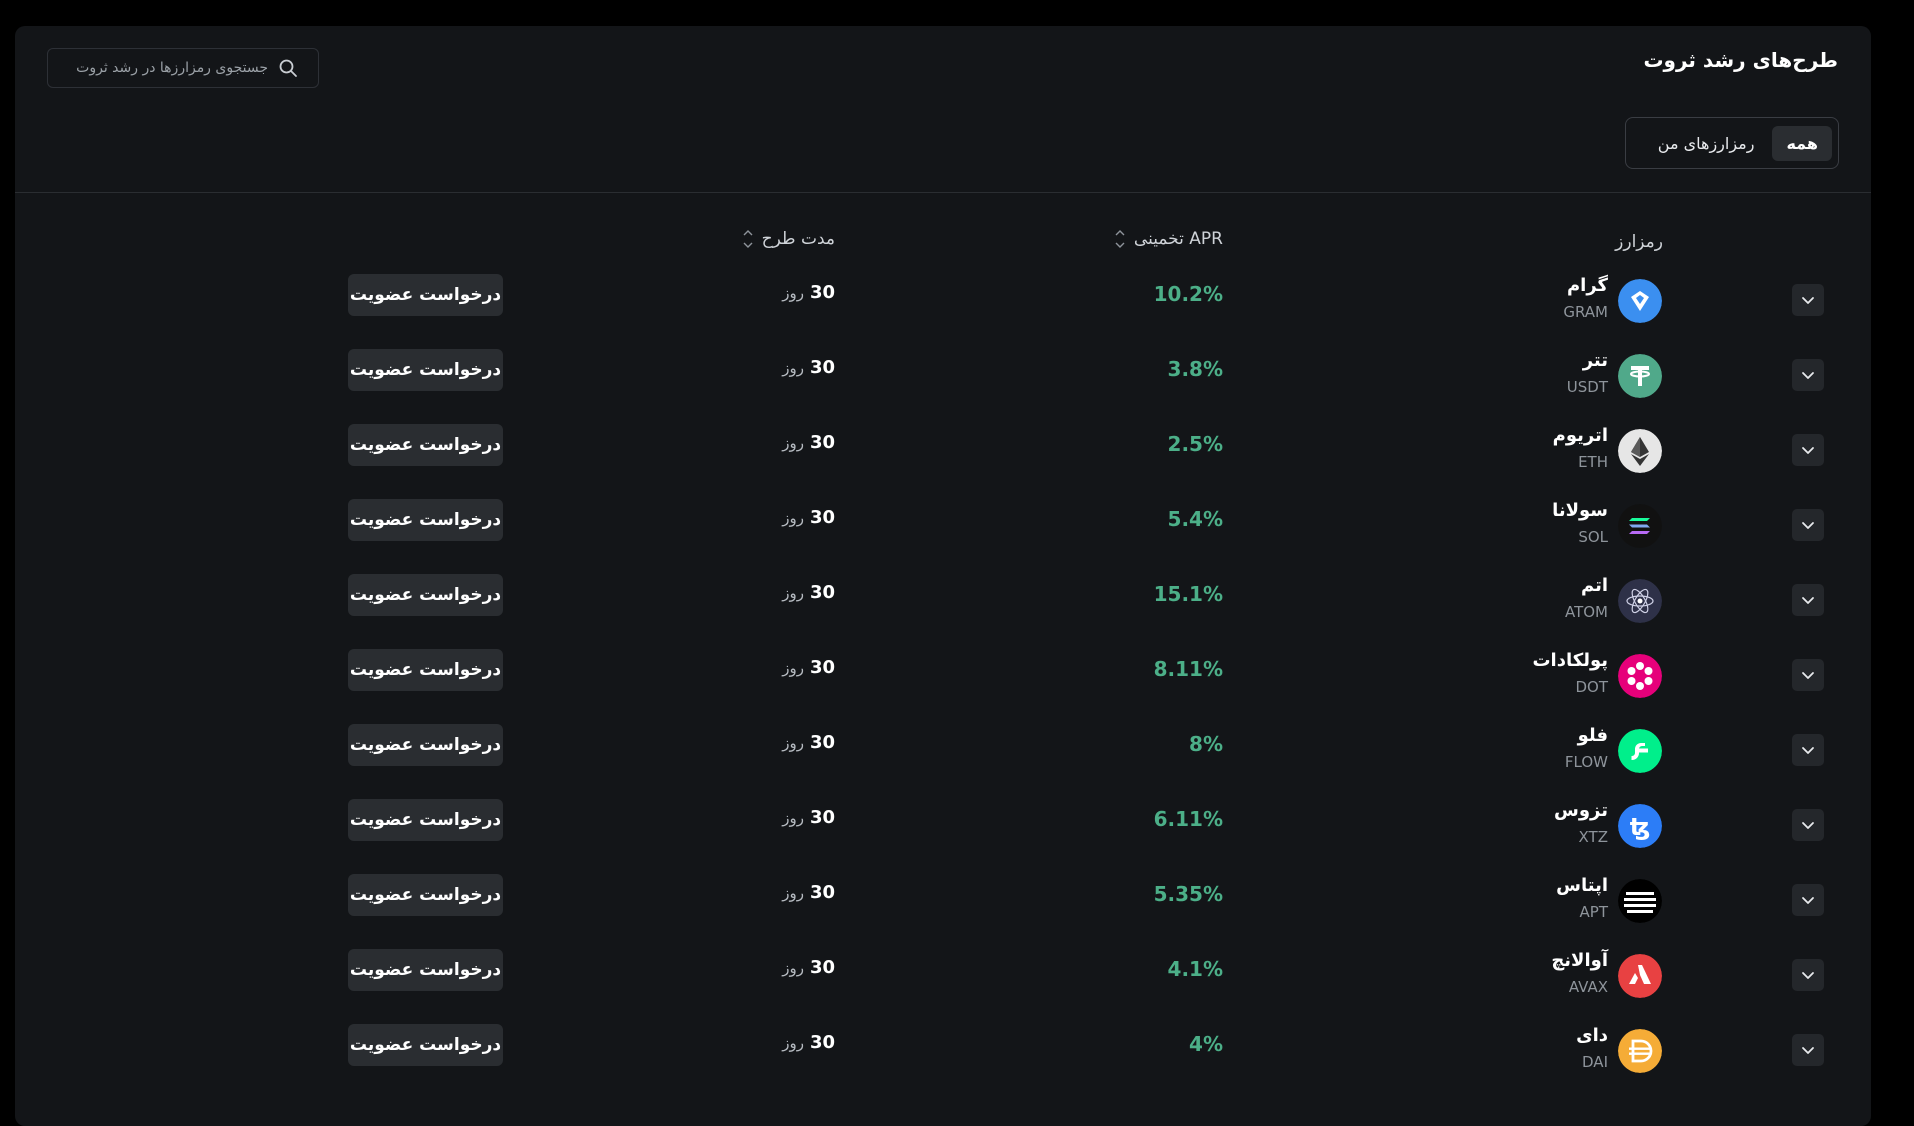 This screenshot has height=1126, width=1914. I want to click on apr-value: 10.2%, so click(1188, 294).